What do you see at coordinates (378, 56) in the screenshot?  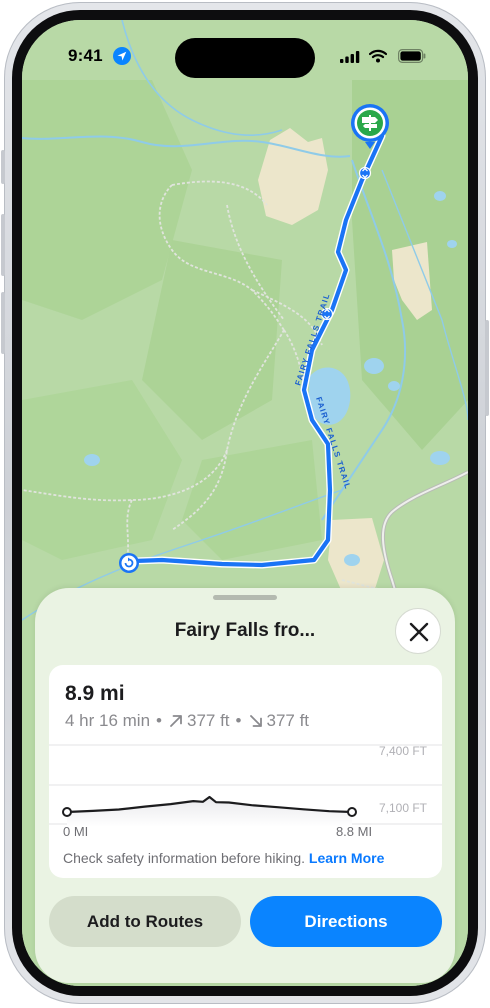 I see `wifi-icon` at bounding box center [378, 56].